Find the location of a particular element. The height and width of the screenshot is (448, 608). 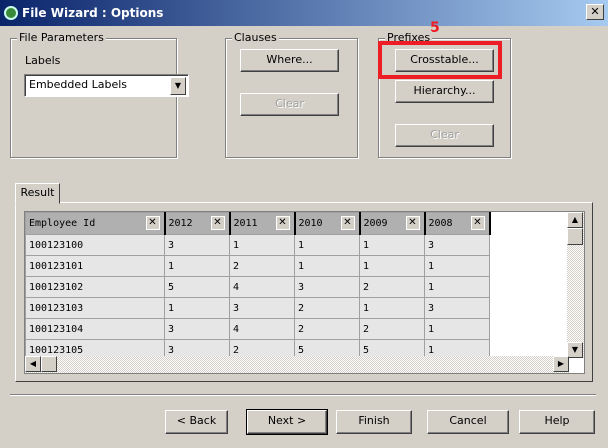

scroll-left-button: ◀ is located at coordinates (33, 364).